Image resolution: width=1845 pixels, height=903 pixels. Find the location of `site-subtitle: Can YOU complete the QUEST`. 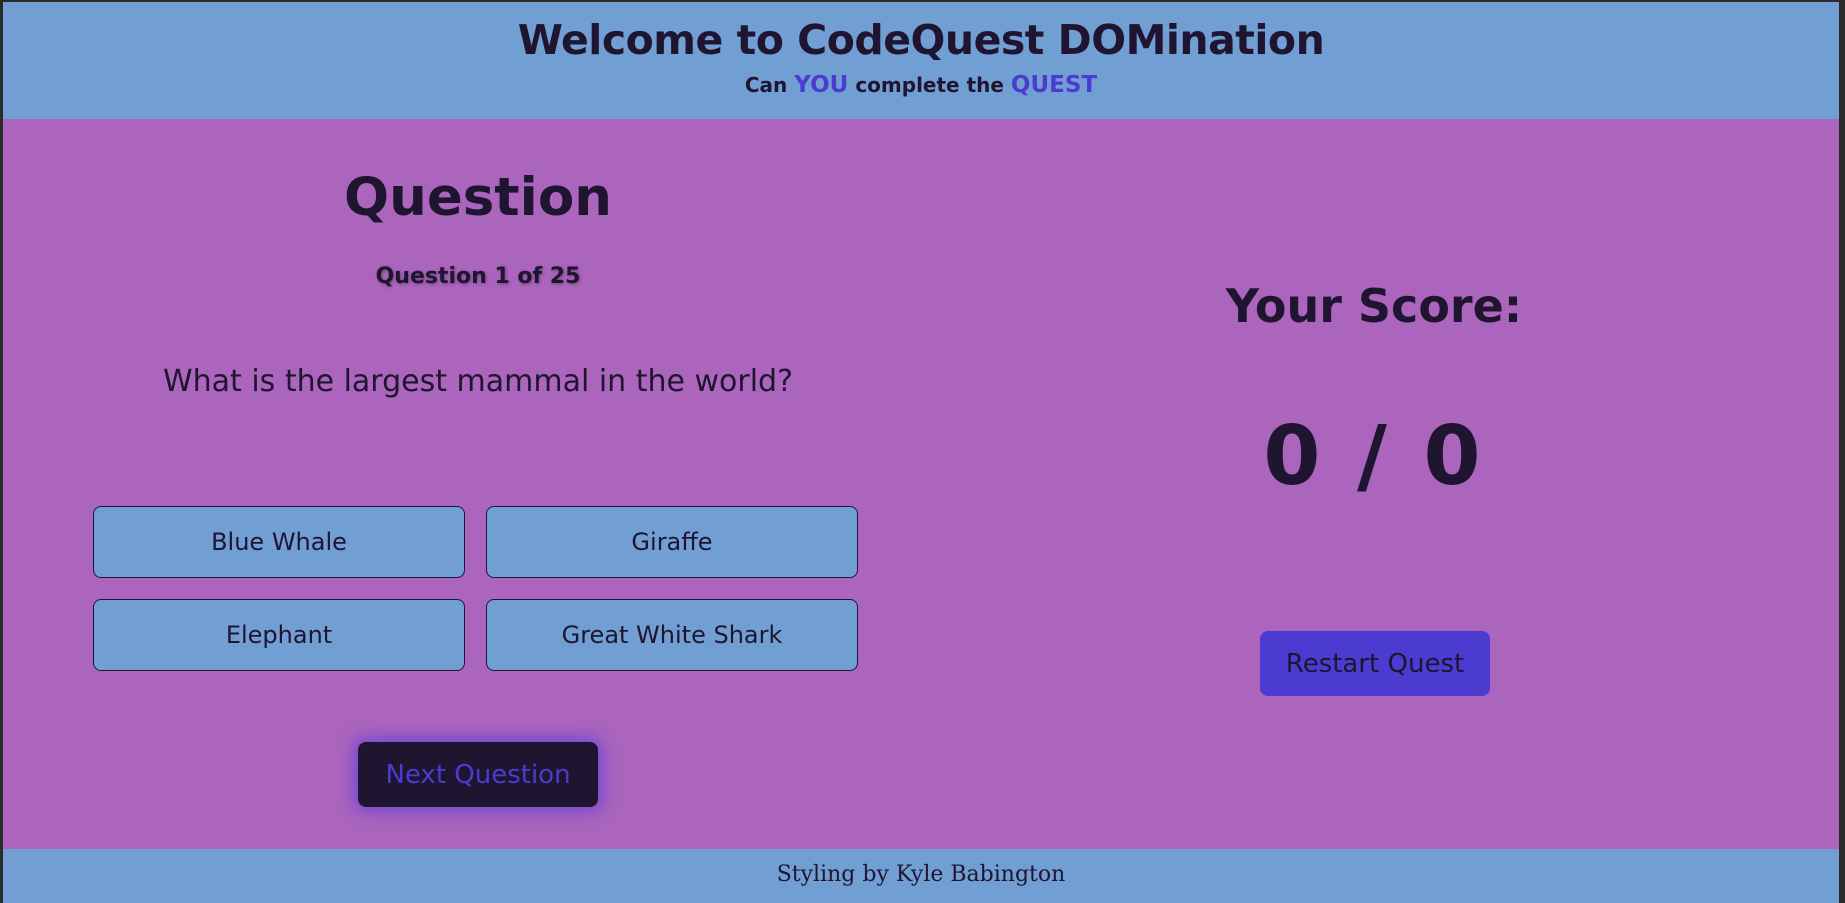

site-subtitle: Can YOU complete the QUEST is located at coordinates (921, 85).